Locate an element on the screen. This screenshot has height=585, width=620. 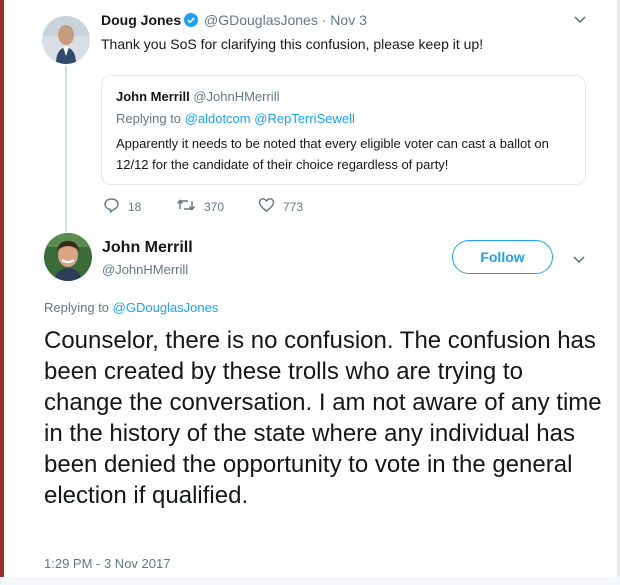
retweet-count: 370 is located at coordinates (214, 206).